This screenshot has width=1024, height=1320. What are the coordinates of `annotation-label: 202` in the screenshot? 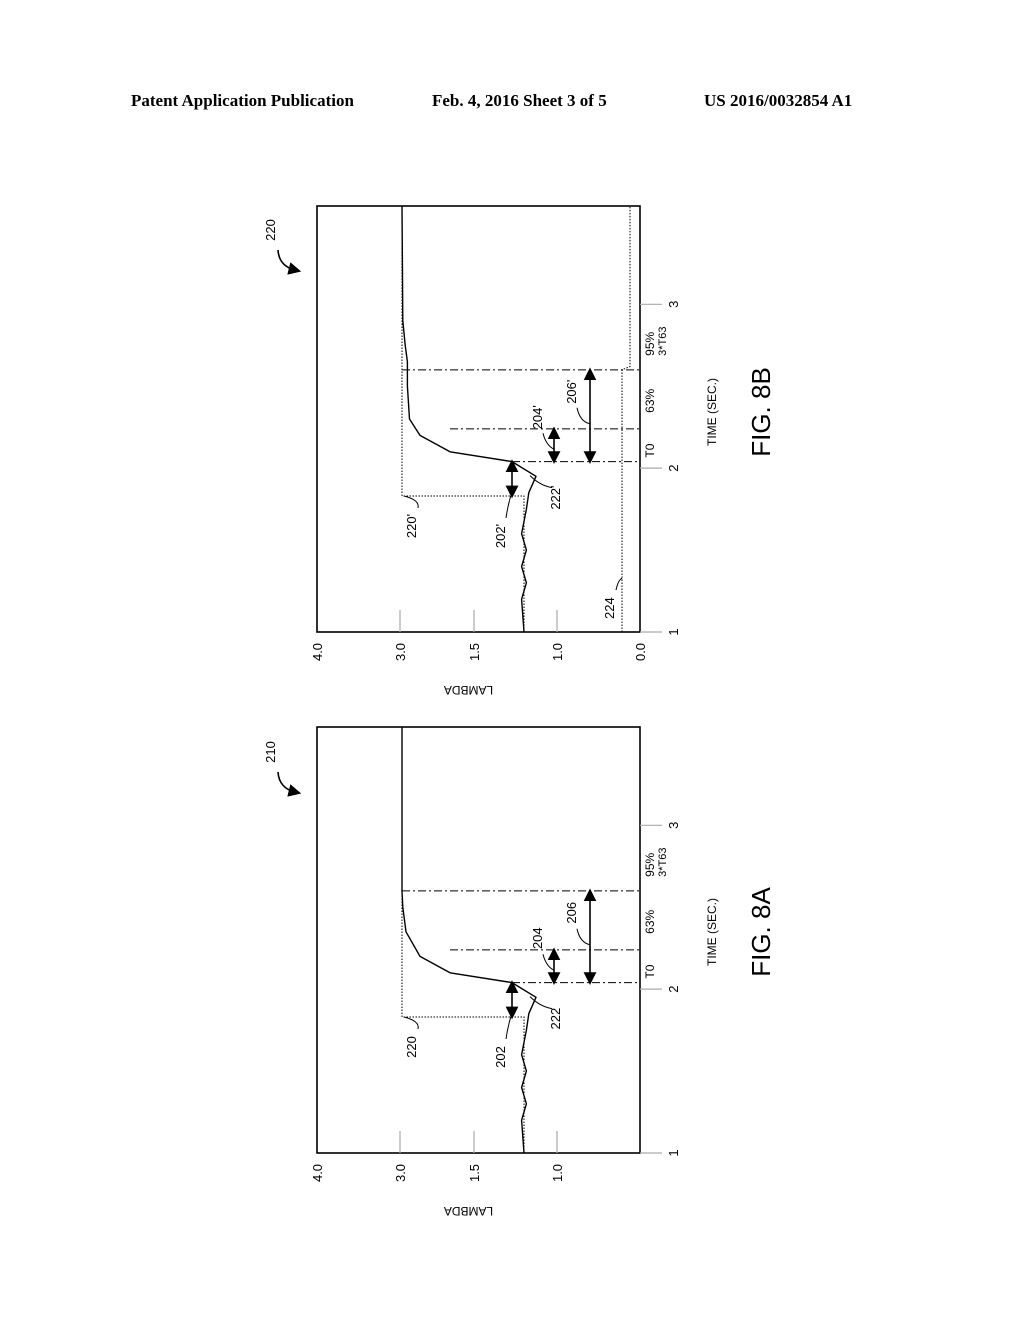 It's located at (500, 1057).